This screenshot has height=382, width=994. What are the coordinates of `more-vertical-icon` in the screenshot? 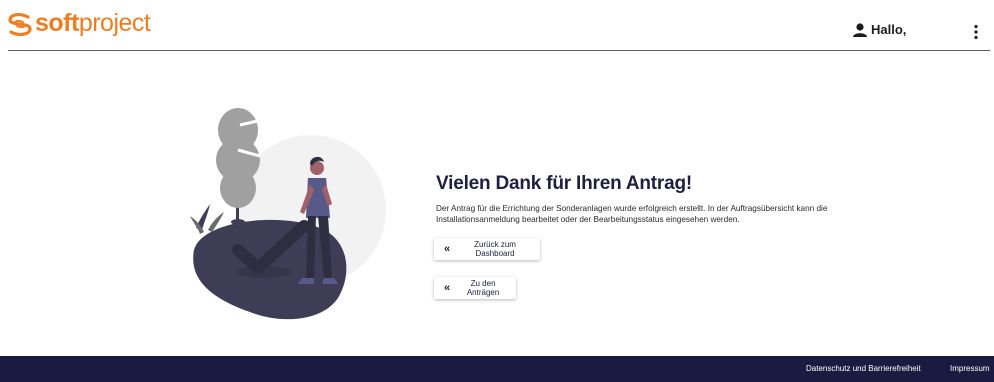 It's located at (976, 32).